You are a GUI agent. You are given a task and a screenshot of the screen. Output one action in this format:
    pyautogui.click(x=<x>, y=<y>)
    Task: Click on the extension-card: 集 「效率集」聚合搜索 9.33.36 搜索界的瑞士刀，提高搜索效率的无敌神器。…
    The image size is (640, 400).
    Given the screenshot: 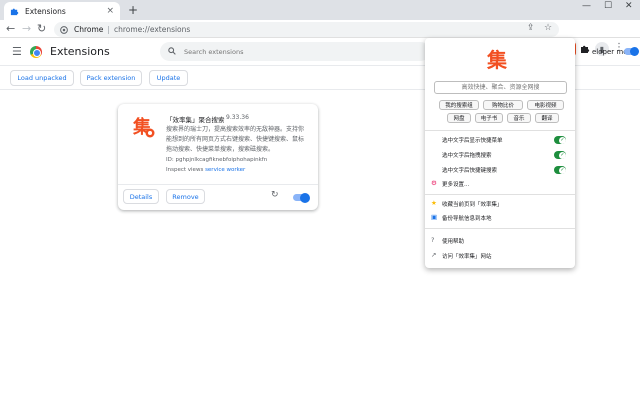 What is the action you would take?
    pyautogui.click(x=218, y=157)
    